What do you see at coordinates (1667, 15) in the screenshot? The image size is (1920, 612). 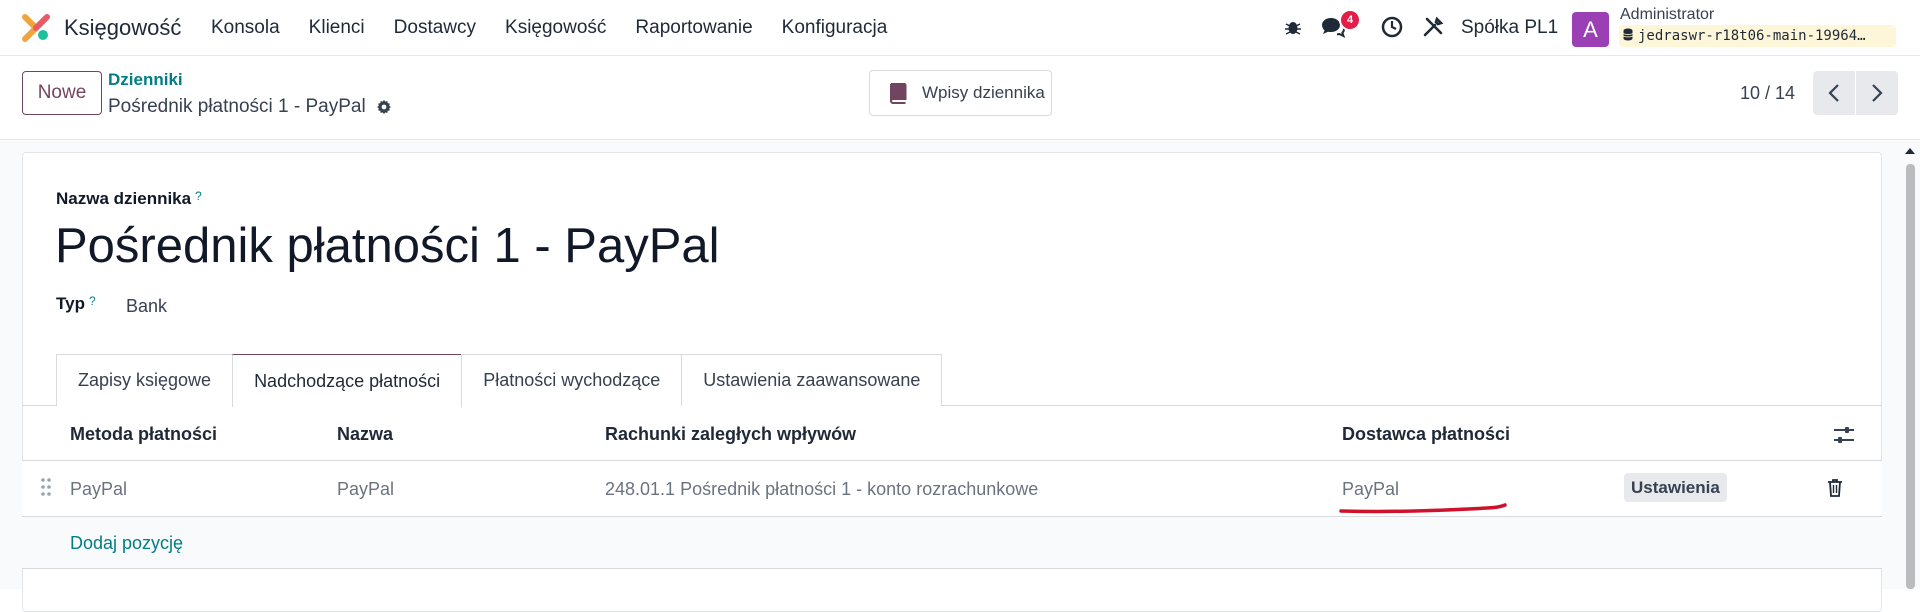 I see `user-name: Administrator` at bounding box center [1667, 15].